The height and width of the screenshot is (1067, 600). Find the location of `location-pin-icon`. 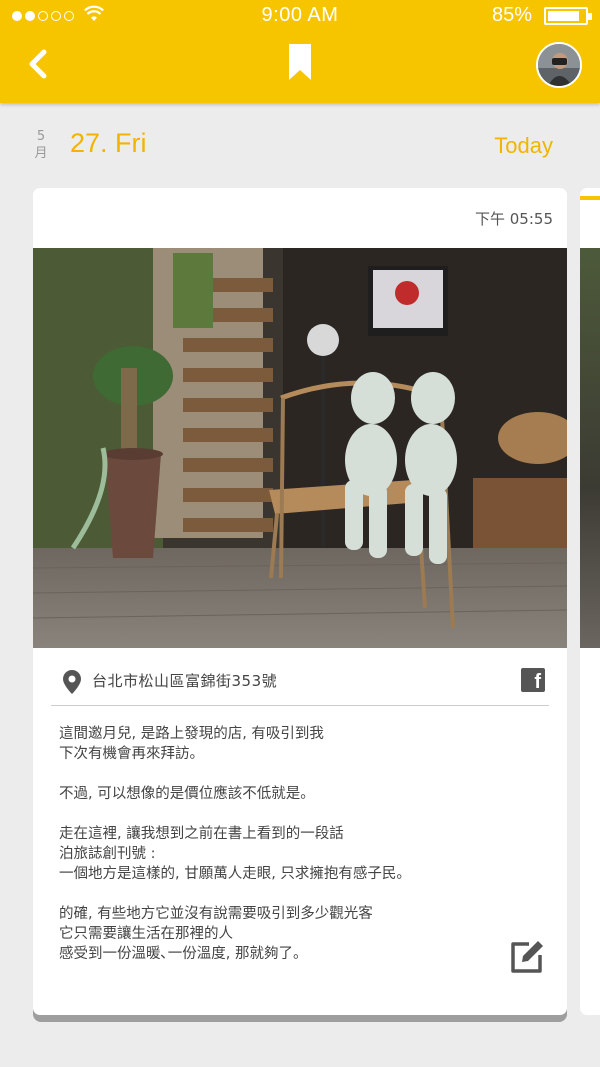

location-pin-icon is located at coordinates (72, 682).